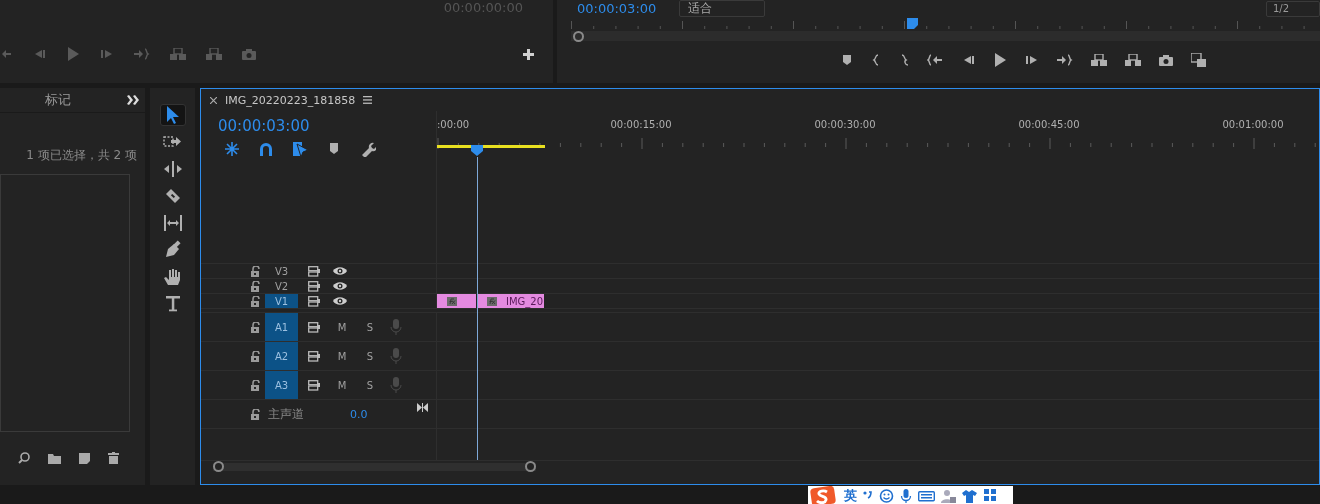 Image resolution: width=1320 pixels, height=504 pixels. I want to click on snap-magnet-icon, so click(266, 149).